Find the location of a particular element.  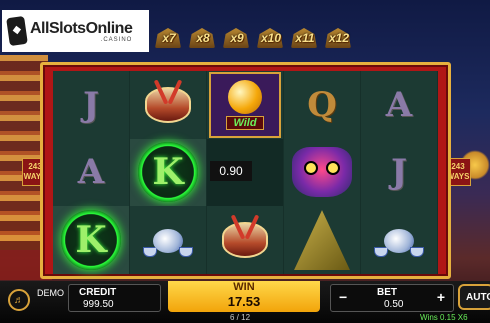

sound-toggle-button: ♬ is located at coordinates (19, 300).